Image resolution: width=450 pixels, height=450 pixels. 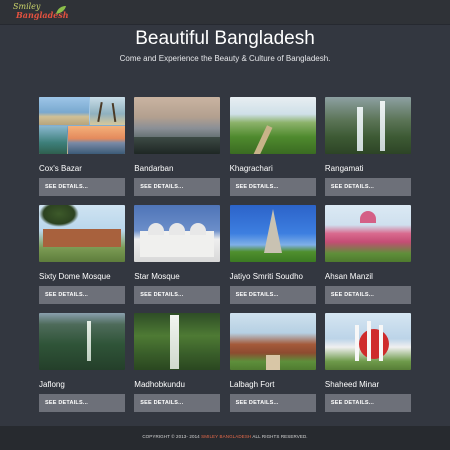 What do you see at coordinates (171, 436) in the screenshot?
I see `copyright-prefix: COPYRIGHT © 2013- 2014` at bounding box center [171, 436].